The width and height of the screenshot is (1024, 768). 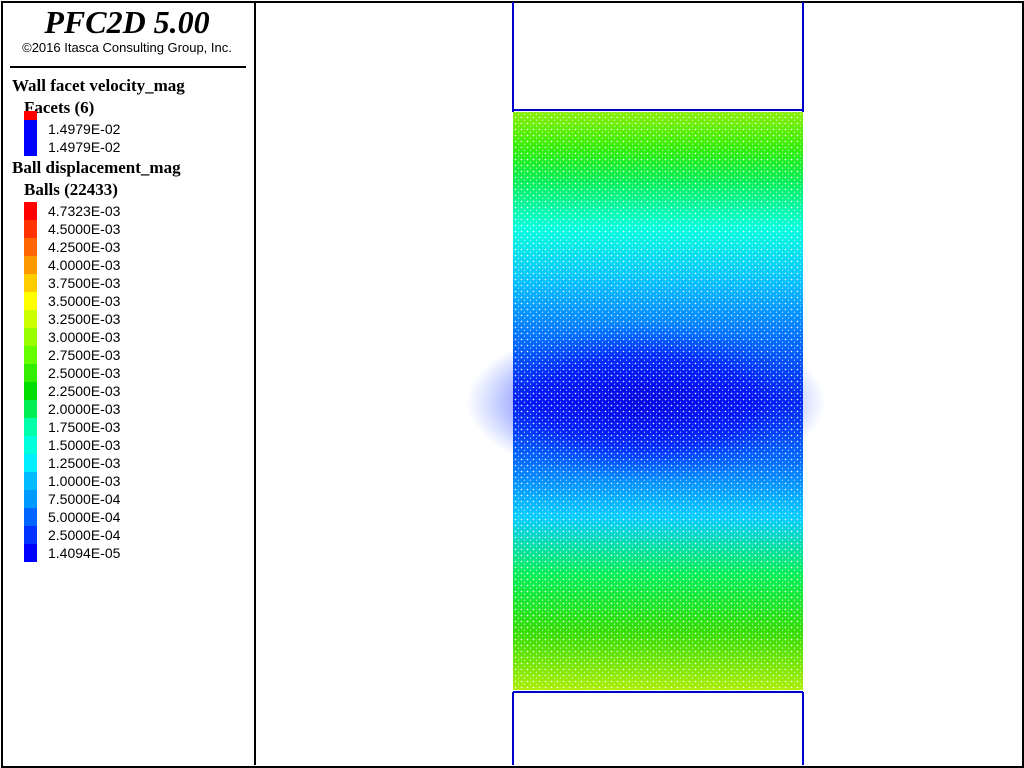 I want to click on wall-max-color-swatch, so click(x=30, y=115).